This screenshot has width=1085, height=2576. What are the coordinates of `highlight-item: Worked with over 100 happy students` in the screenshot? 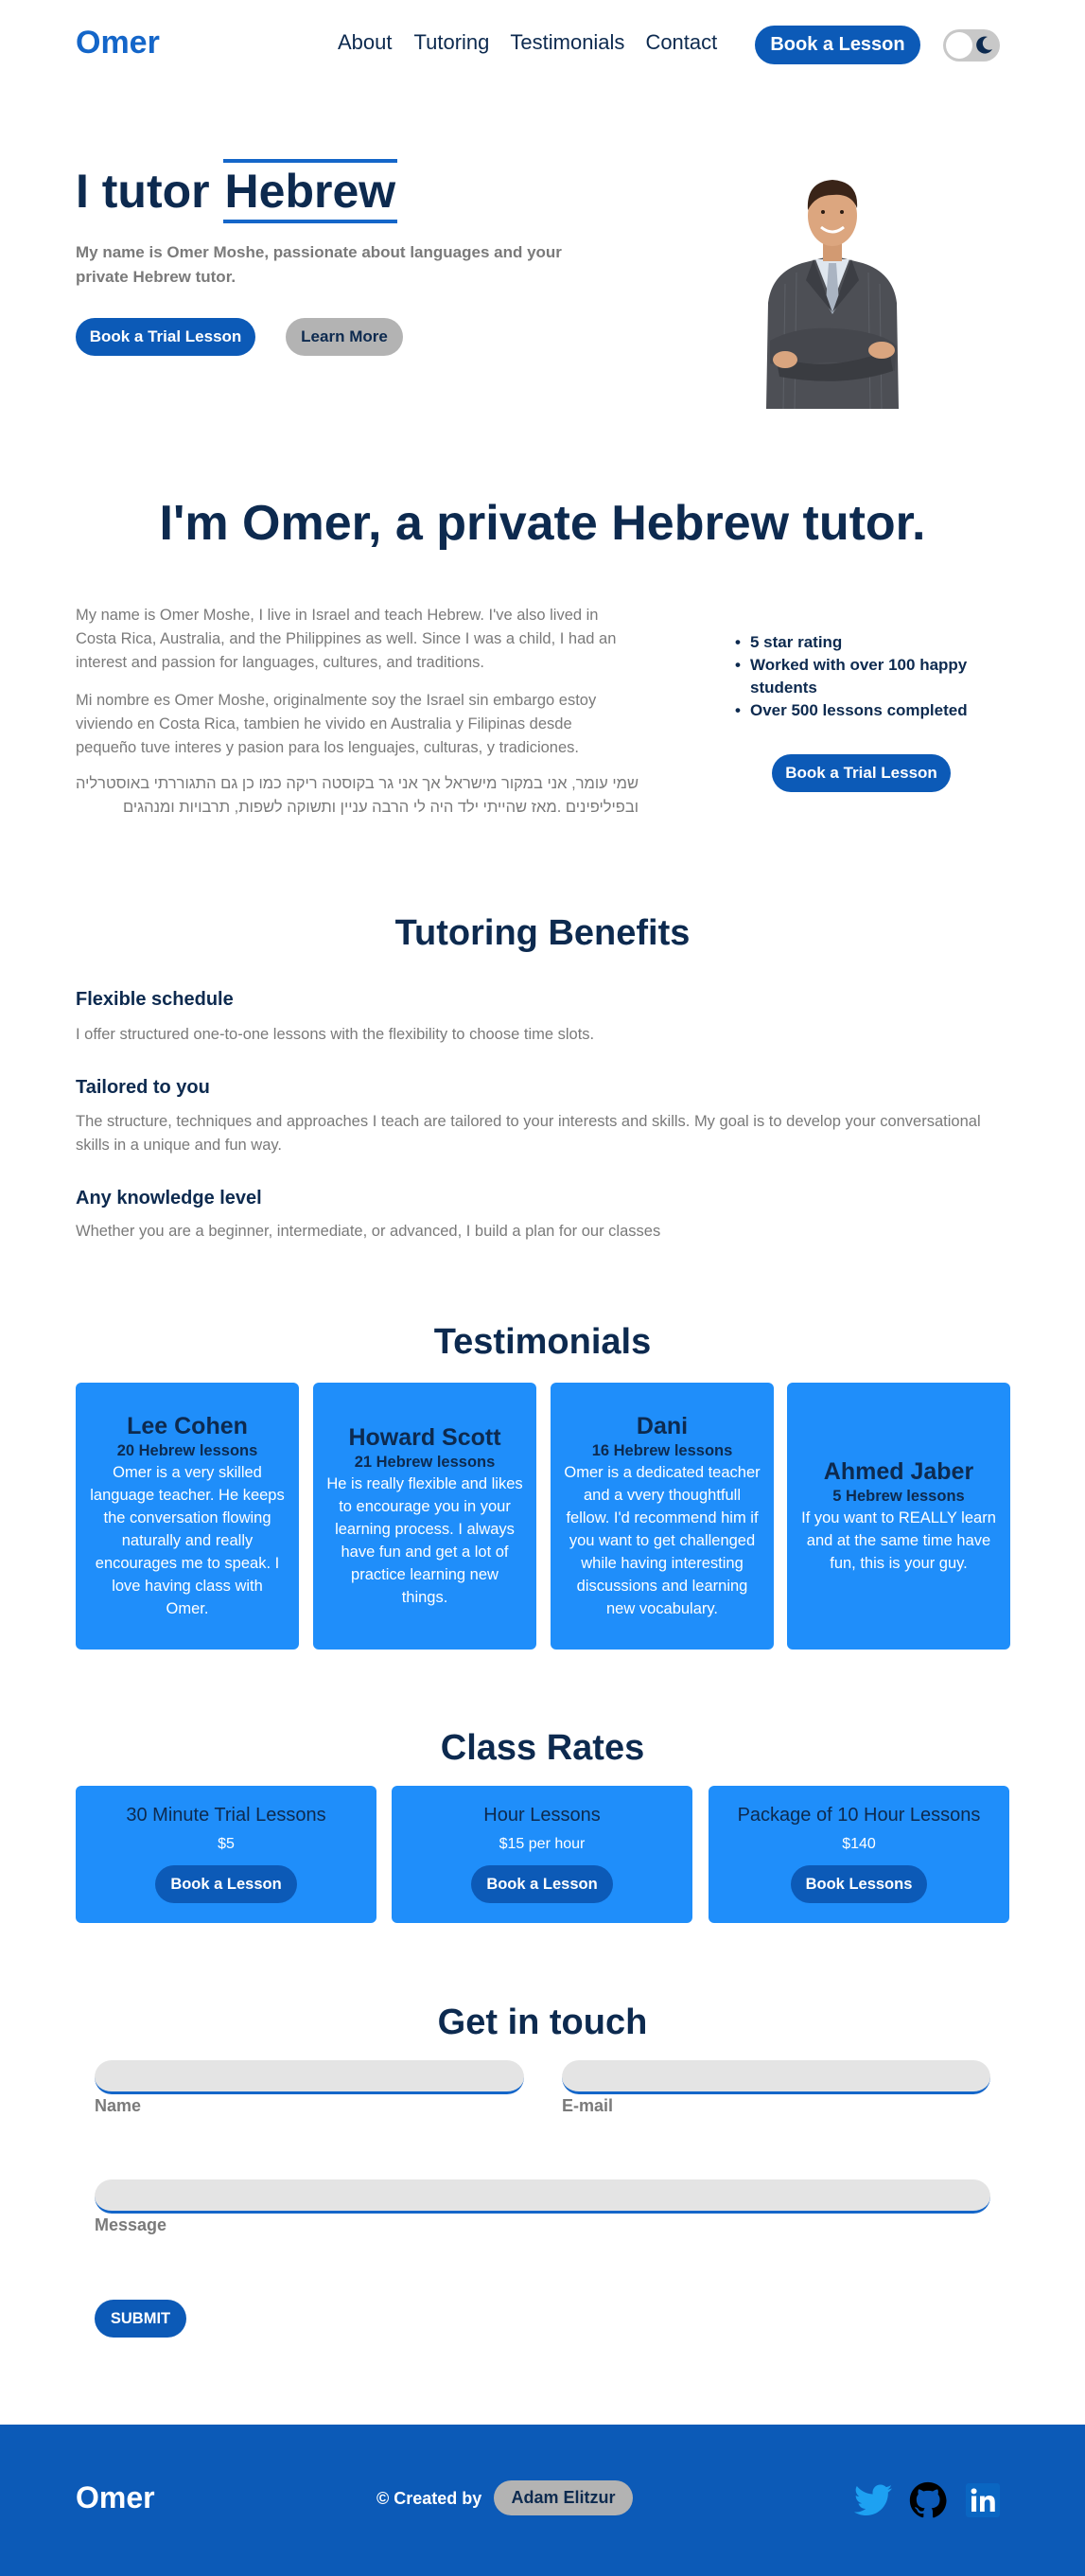 It's located at (877, 676).